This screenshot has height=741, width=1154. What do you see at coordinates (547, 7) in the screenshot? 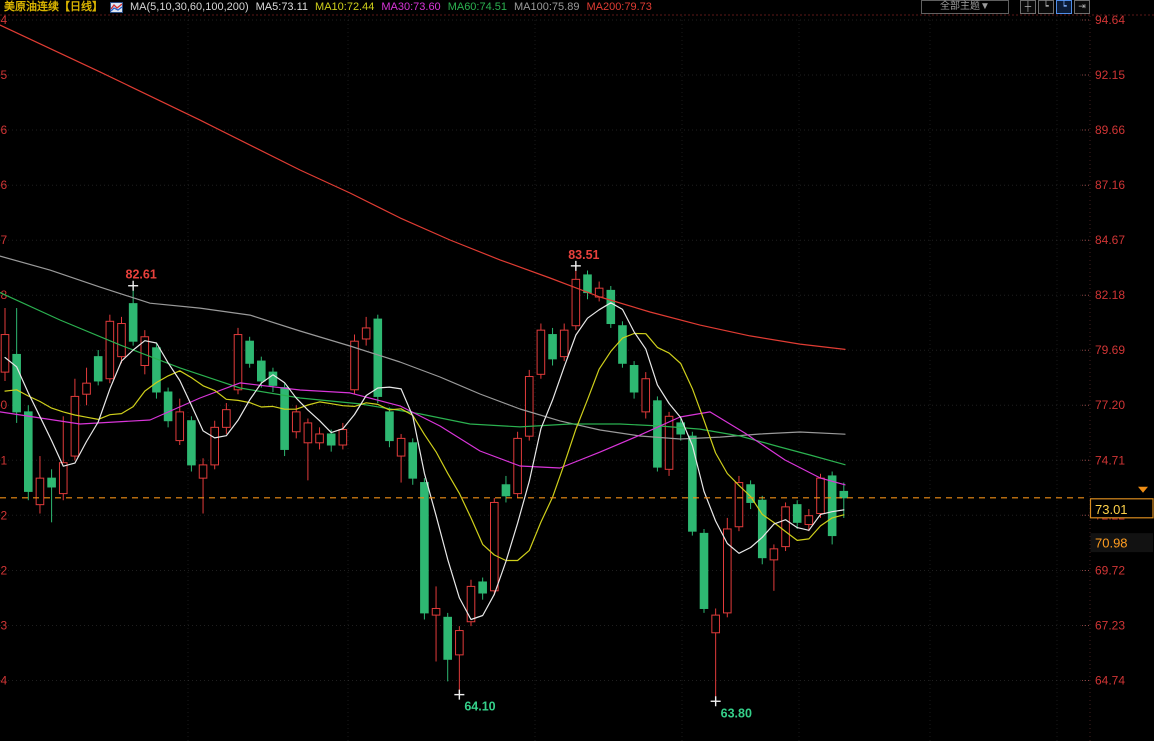
I see `ma100-value: MA100:75.89` at bounding box center [547, 7].